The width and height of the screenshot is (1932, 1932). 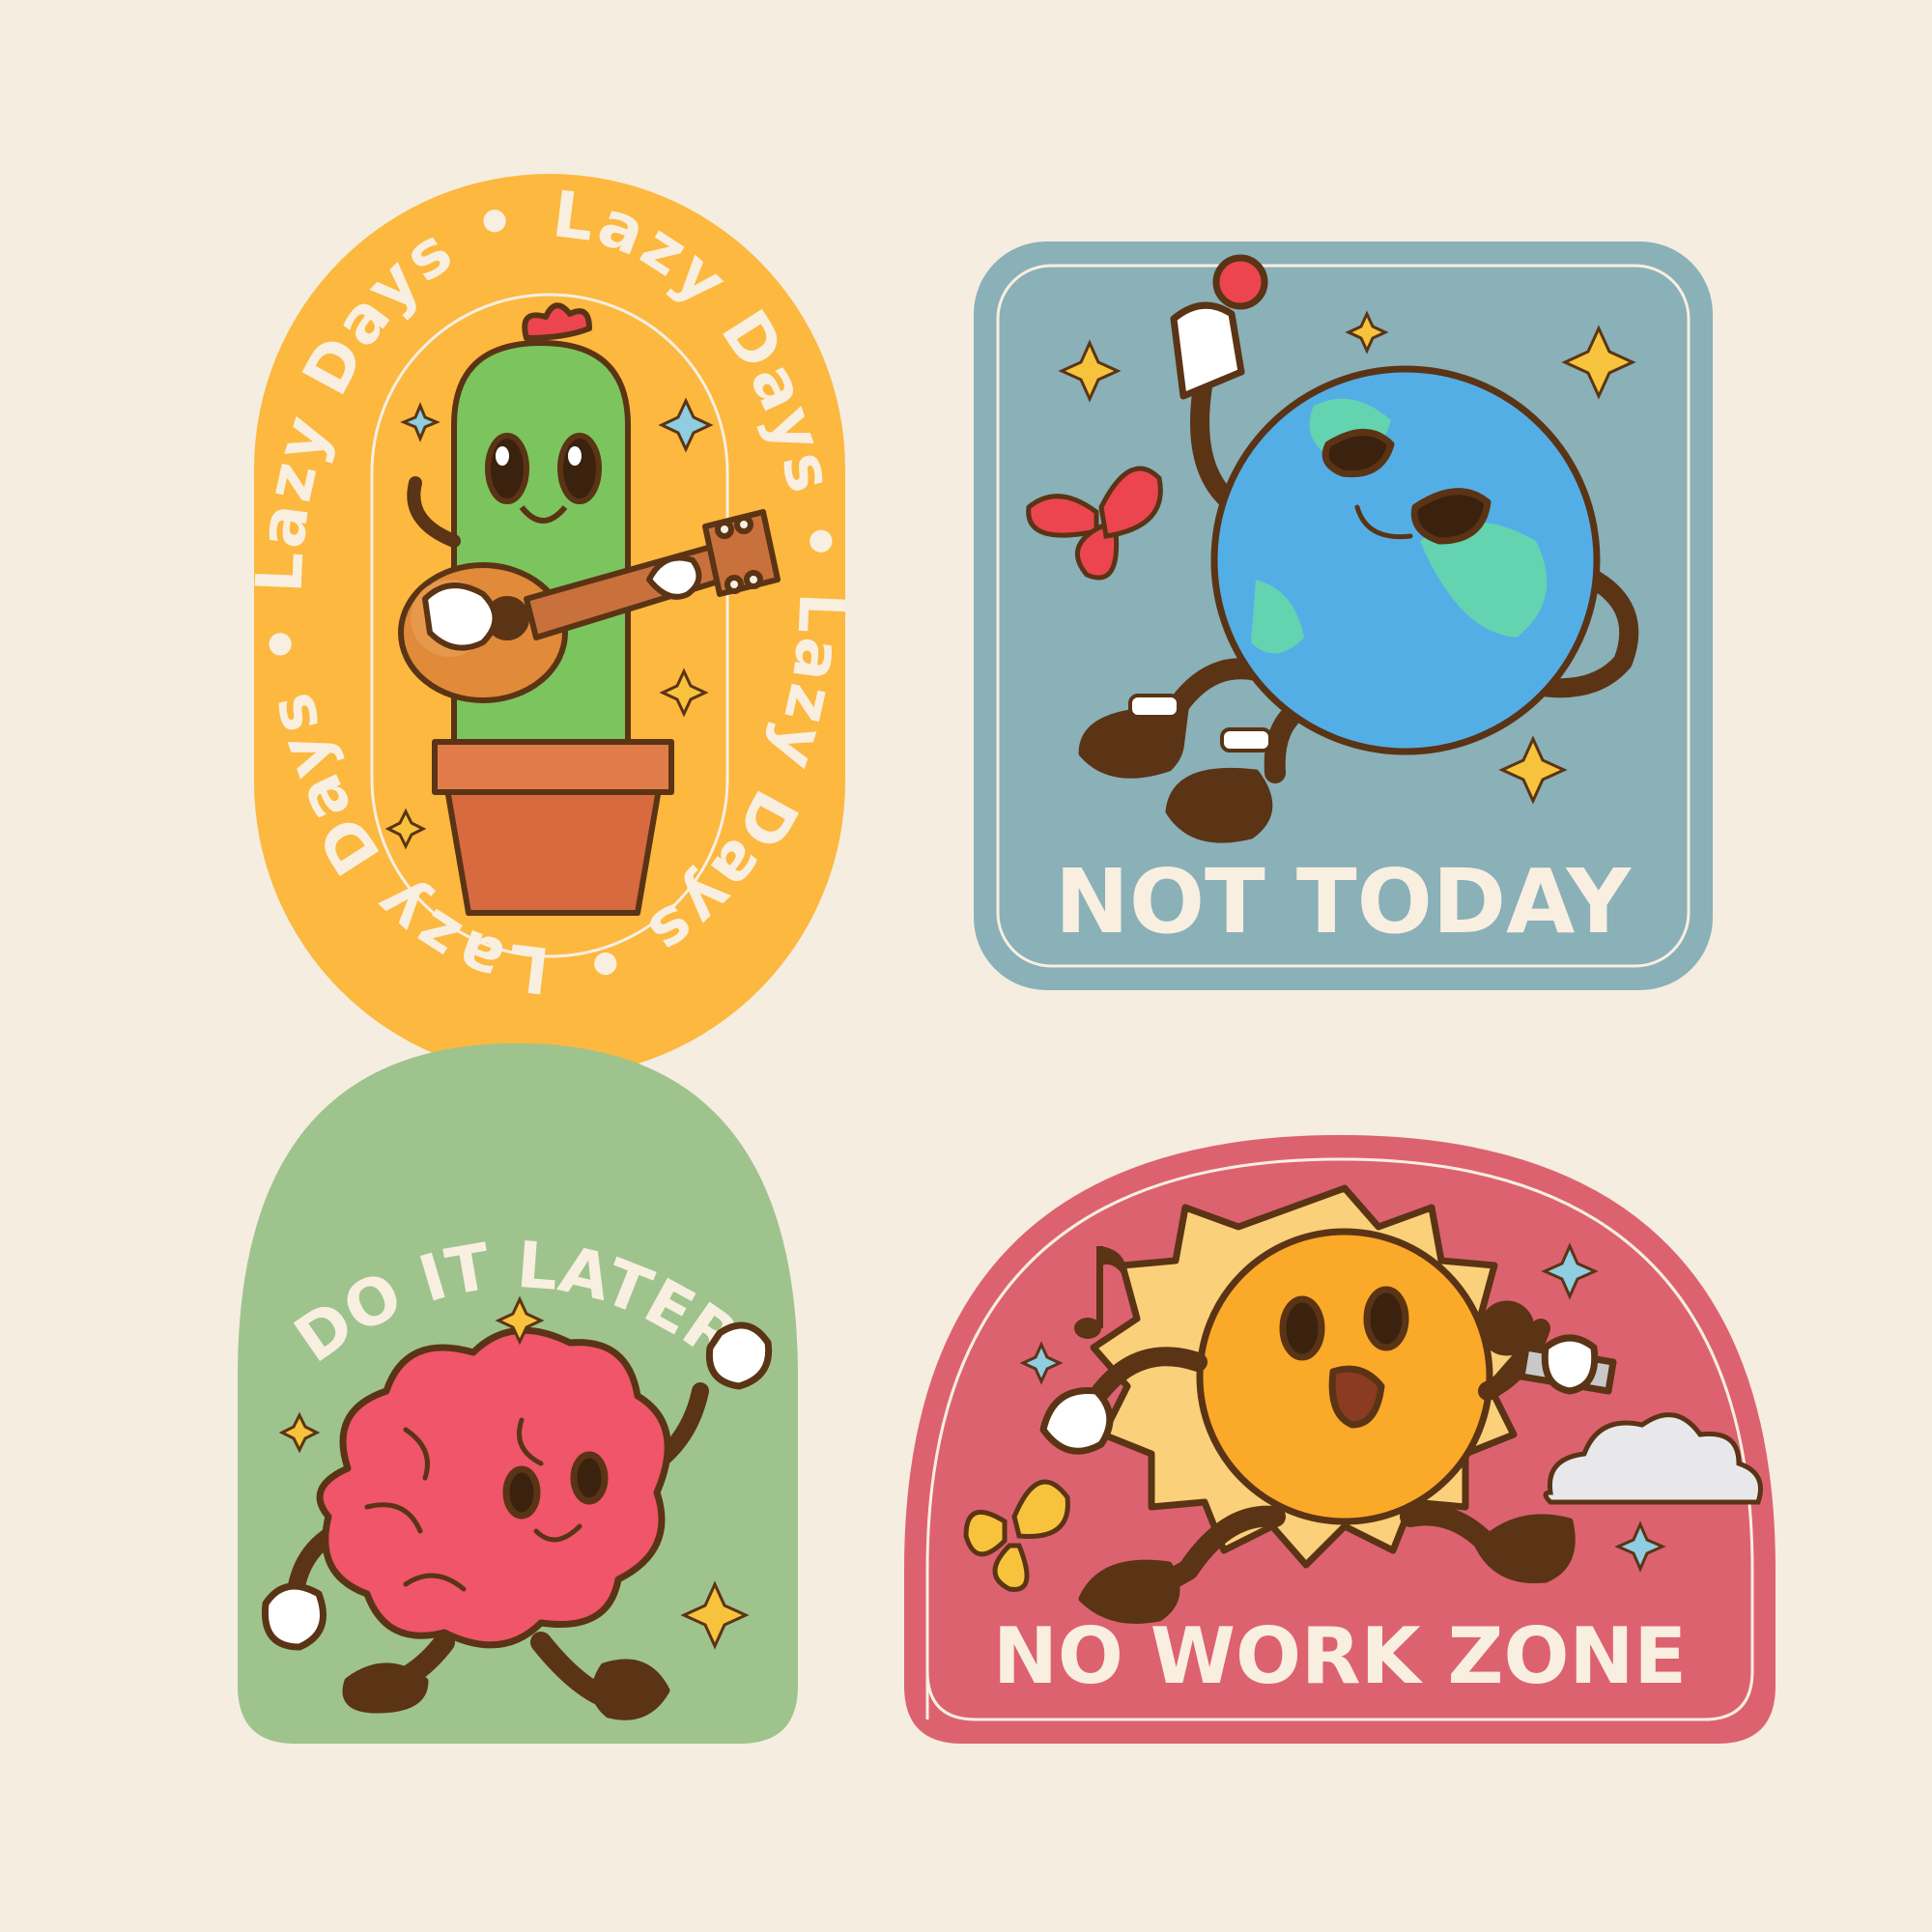 What do you see at coordinates (1386, 1318) in the screenshot?
I see `sun-right-eye` at bounding box center [1386, 1318].